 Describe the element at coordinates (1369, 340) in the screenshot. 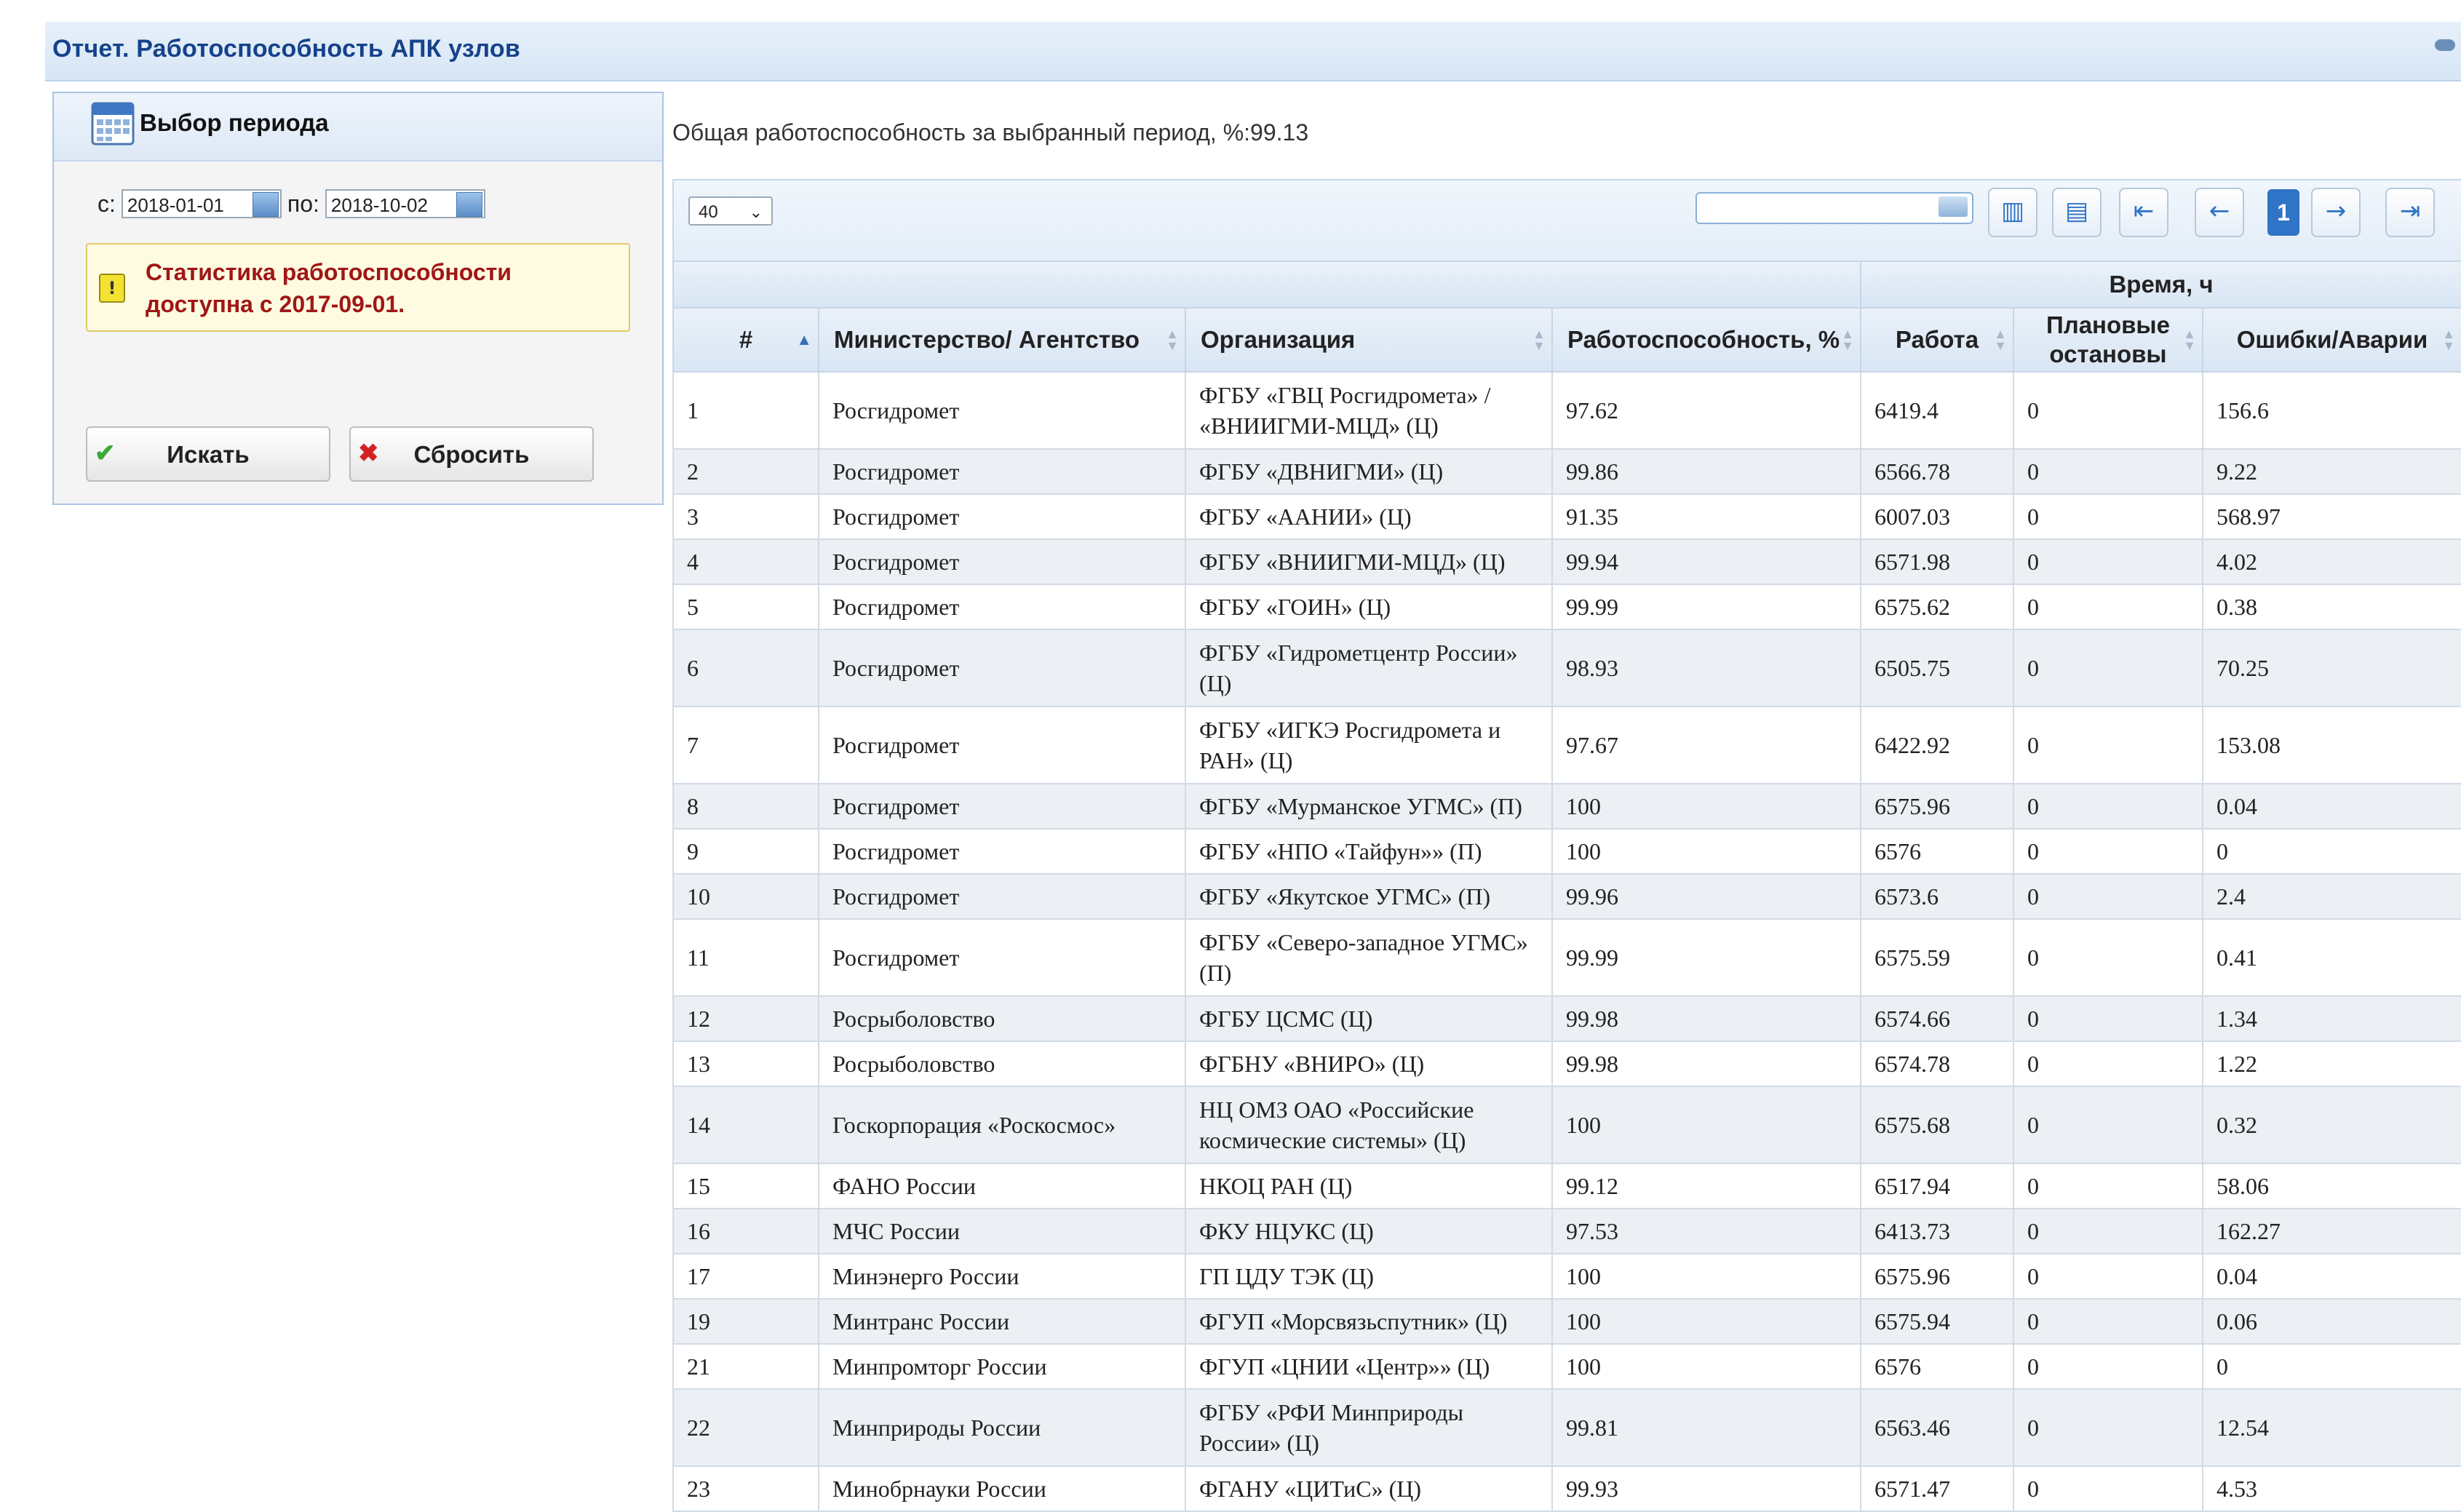

I see `col-header-organization: Организация ▲ ▼` at that location.